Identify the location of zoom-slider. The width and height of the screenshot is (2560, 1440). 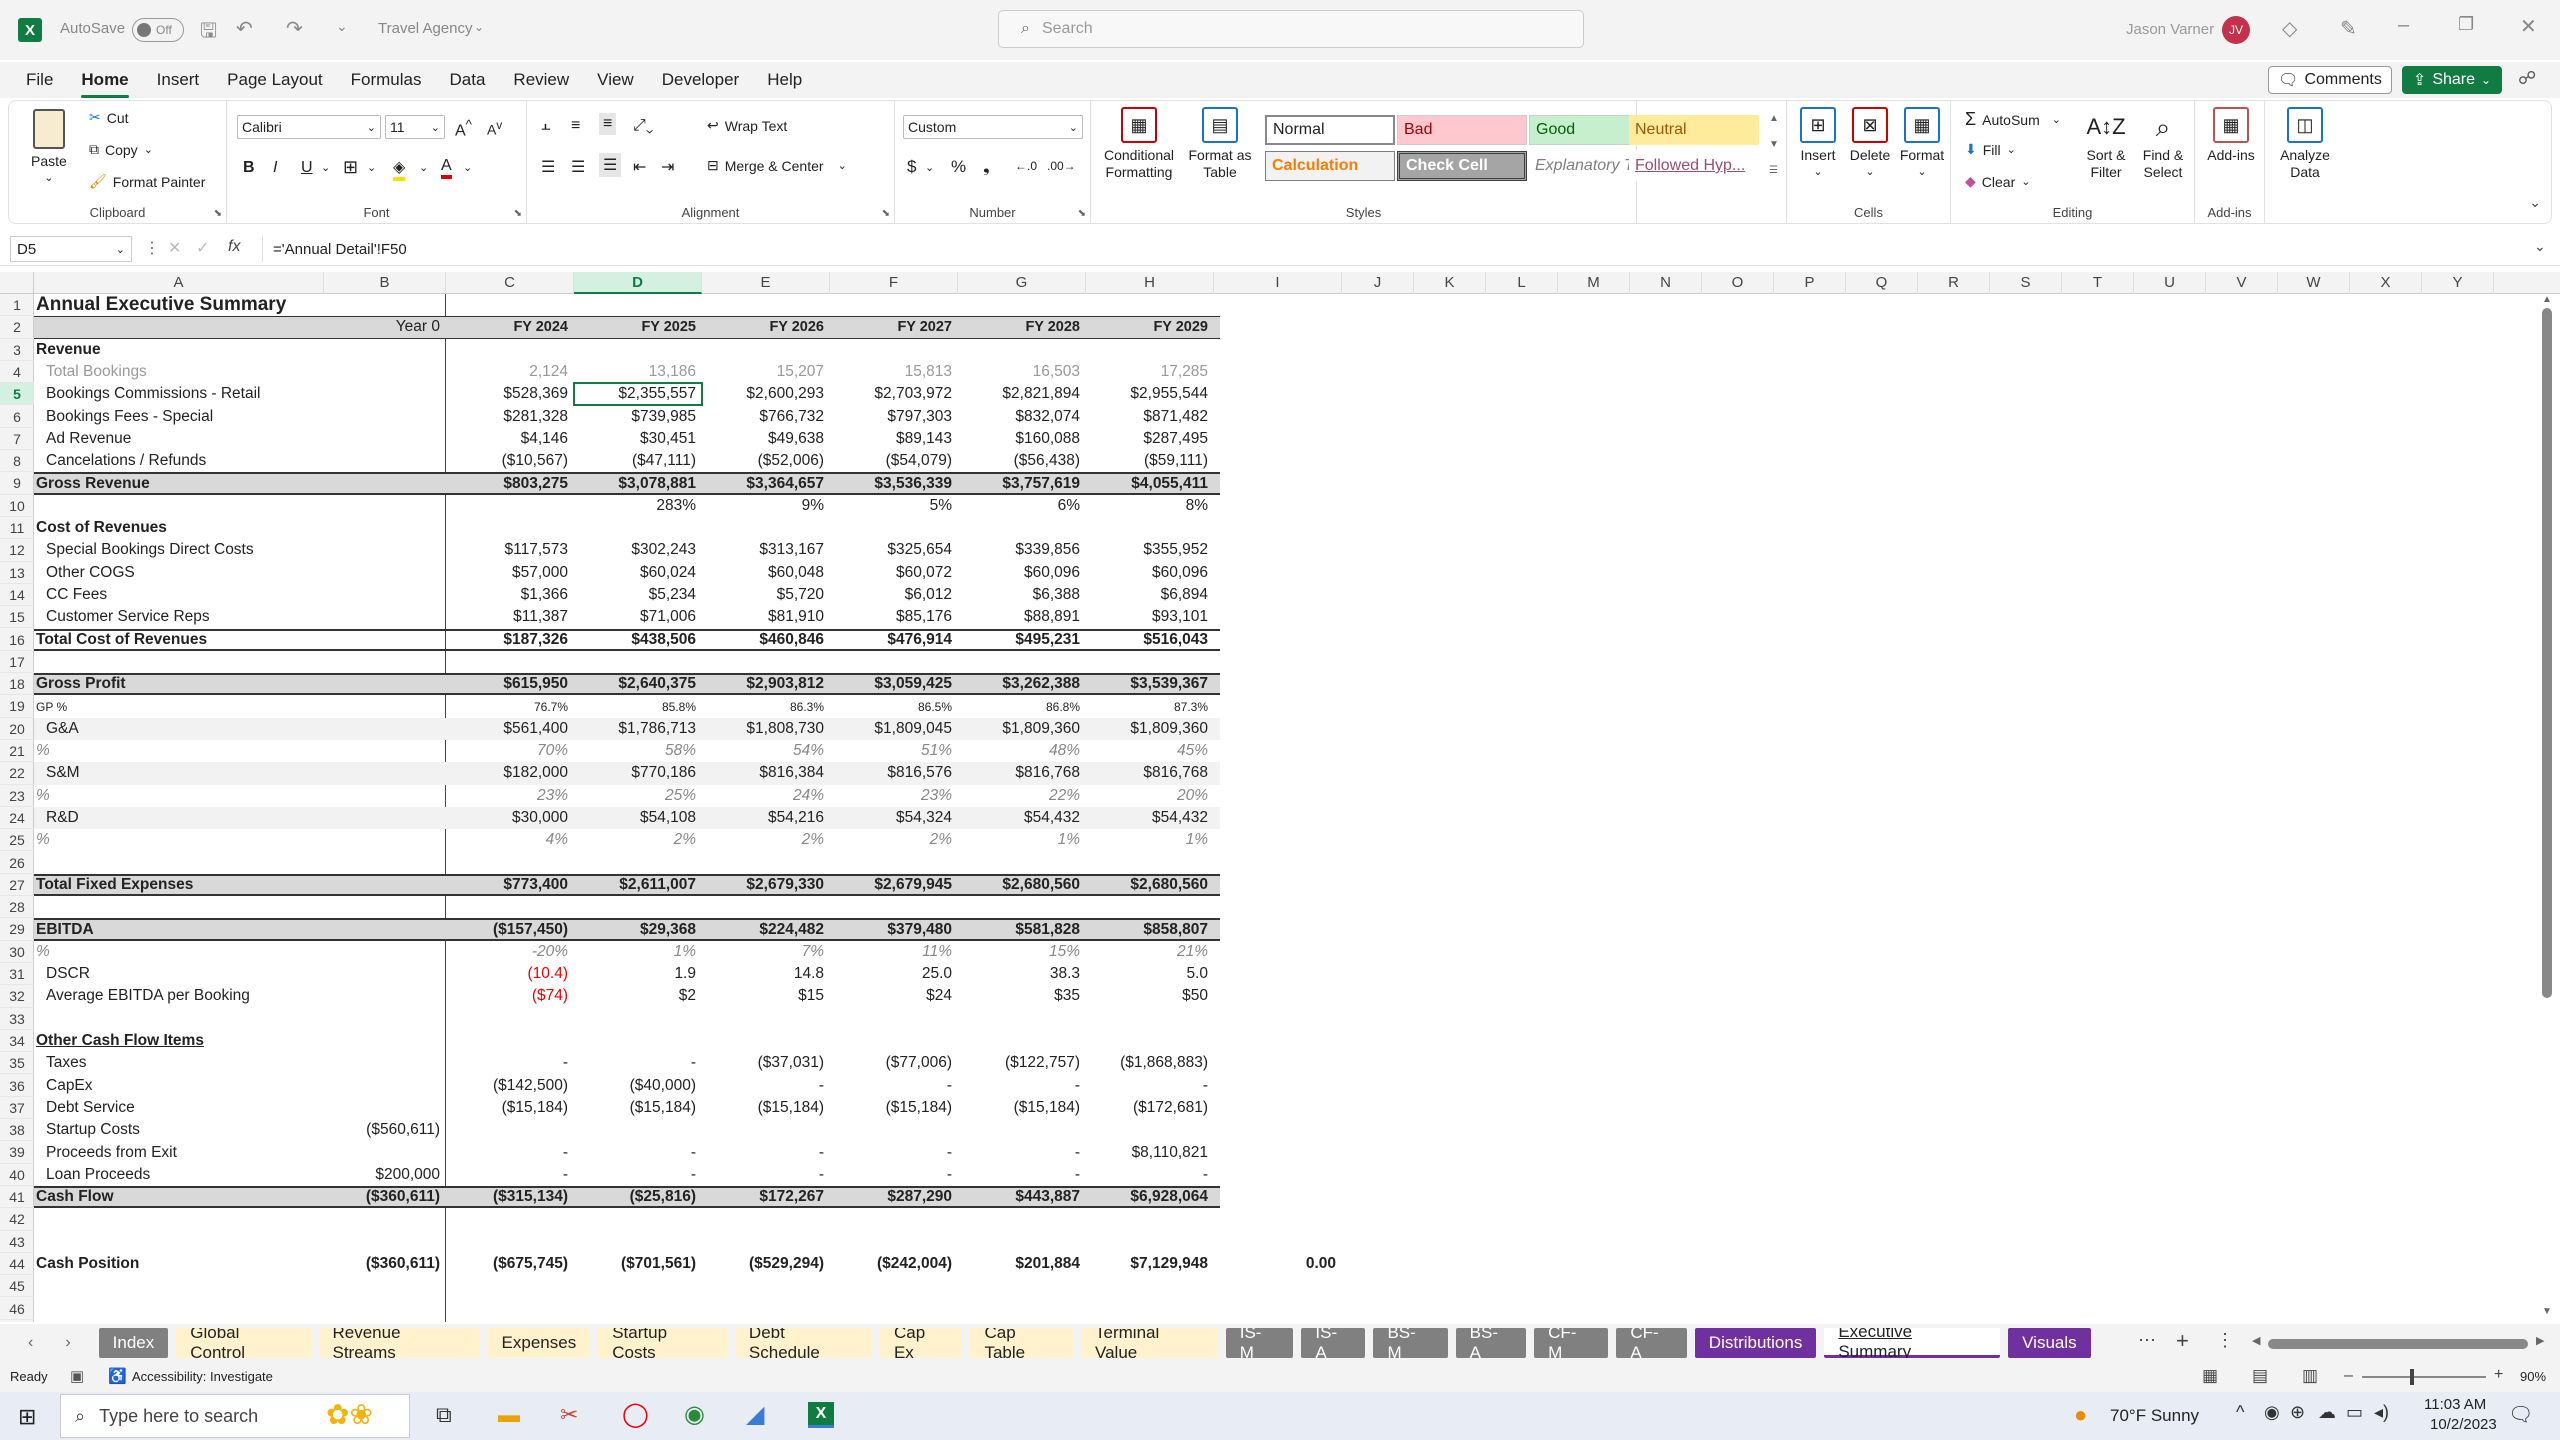
(2424, 1377).